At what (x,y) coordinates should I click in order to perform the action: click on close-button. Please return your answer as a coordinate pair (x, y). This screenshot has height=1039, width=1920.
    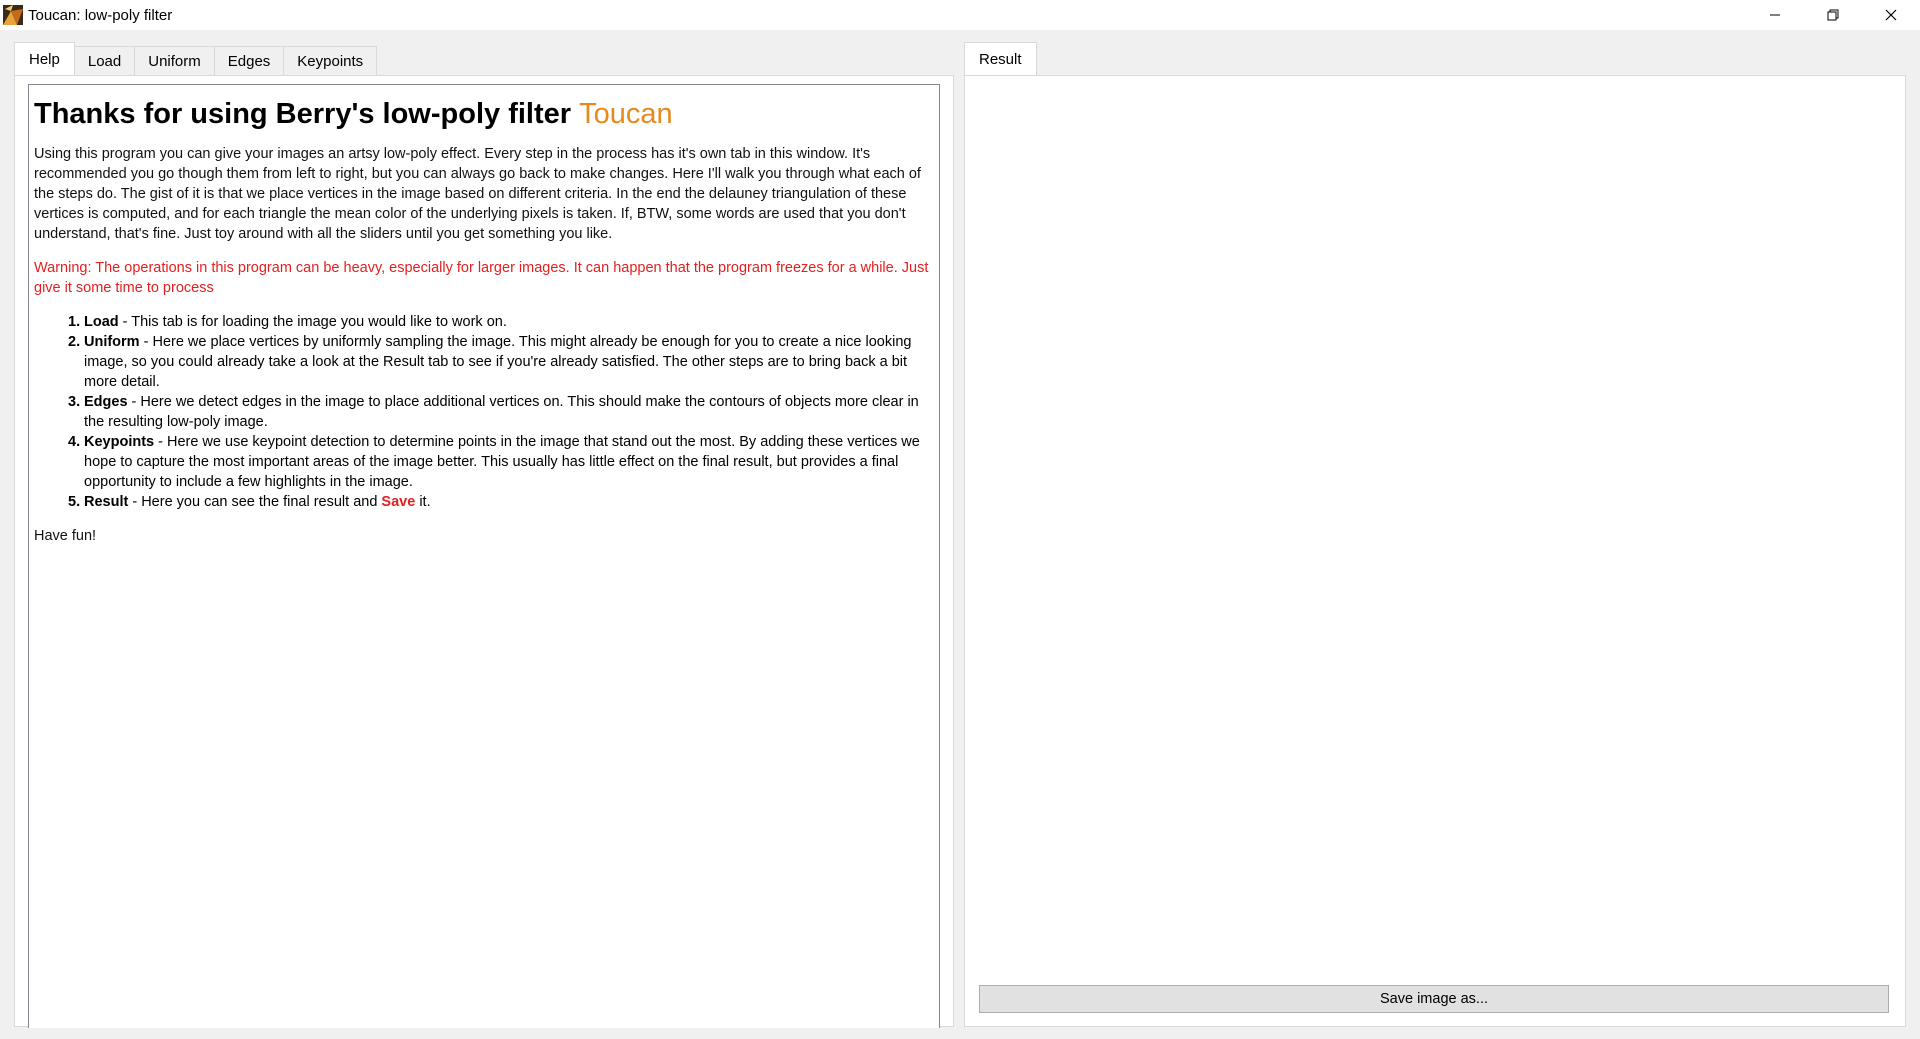
    Looking at the image, I should click on (1891, 15).